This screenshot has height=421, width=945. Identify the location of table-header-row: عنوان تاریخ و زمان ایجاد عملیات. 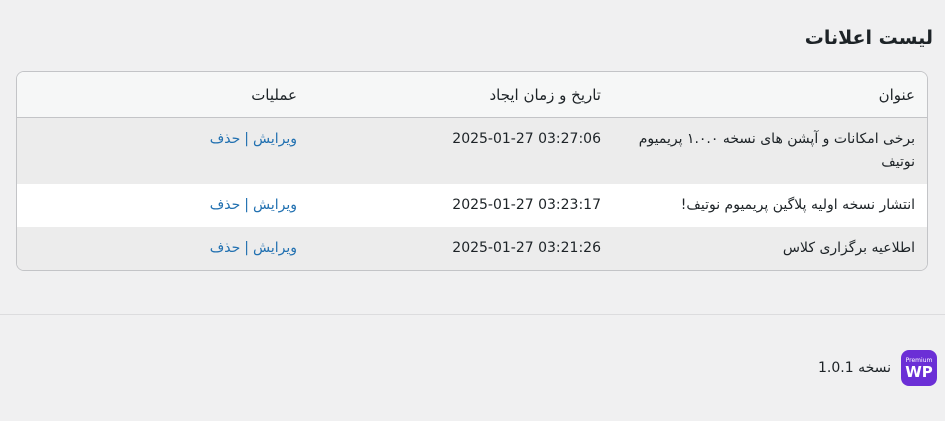
(472, 95).